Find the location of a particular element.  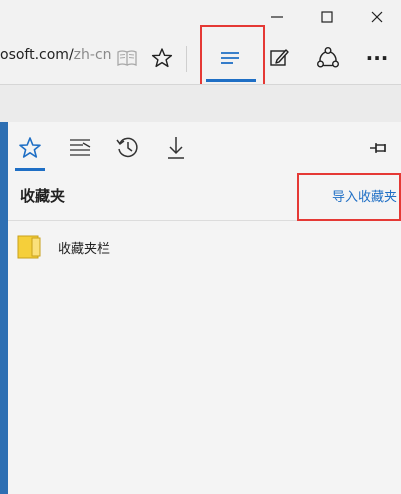

favorites-heading: 收藏夹 is located at coordinates (43, 196).